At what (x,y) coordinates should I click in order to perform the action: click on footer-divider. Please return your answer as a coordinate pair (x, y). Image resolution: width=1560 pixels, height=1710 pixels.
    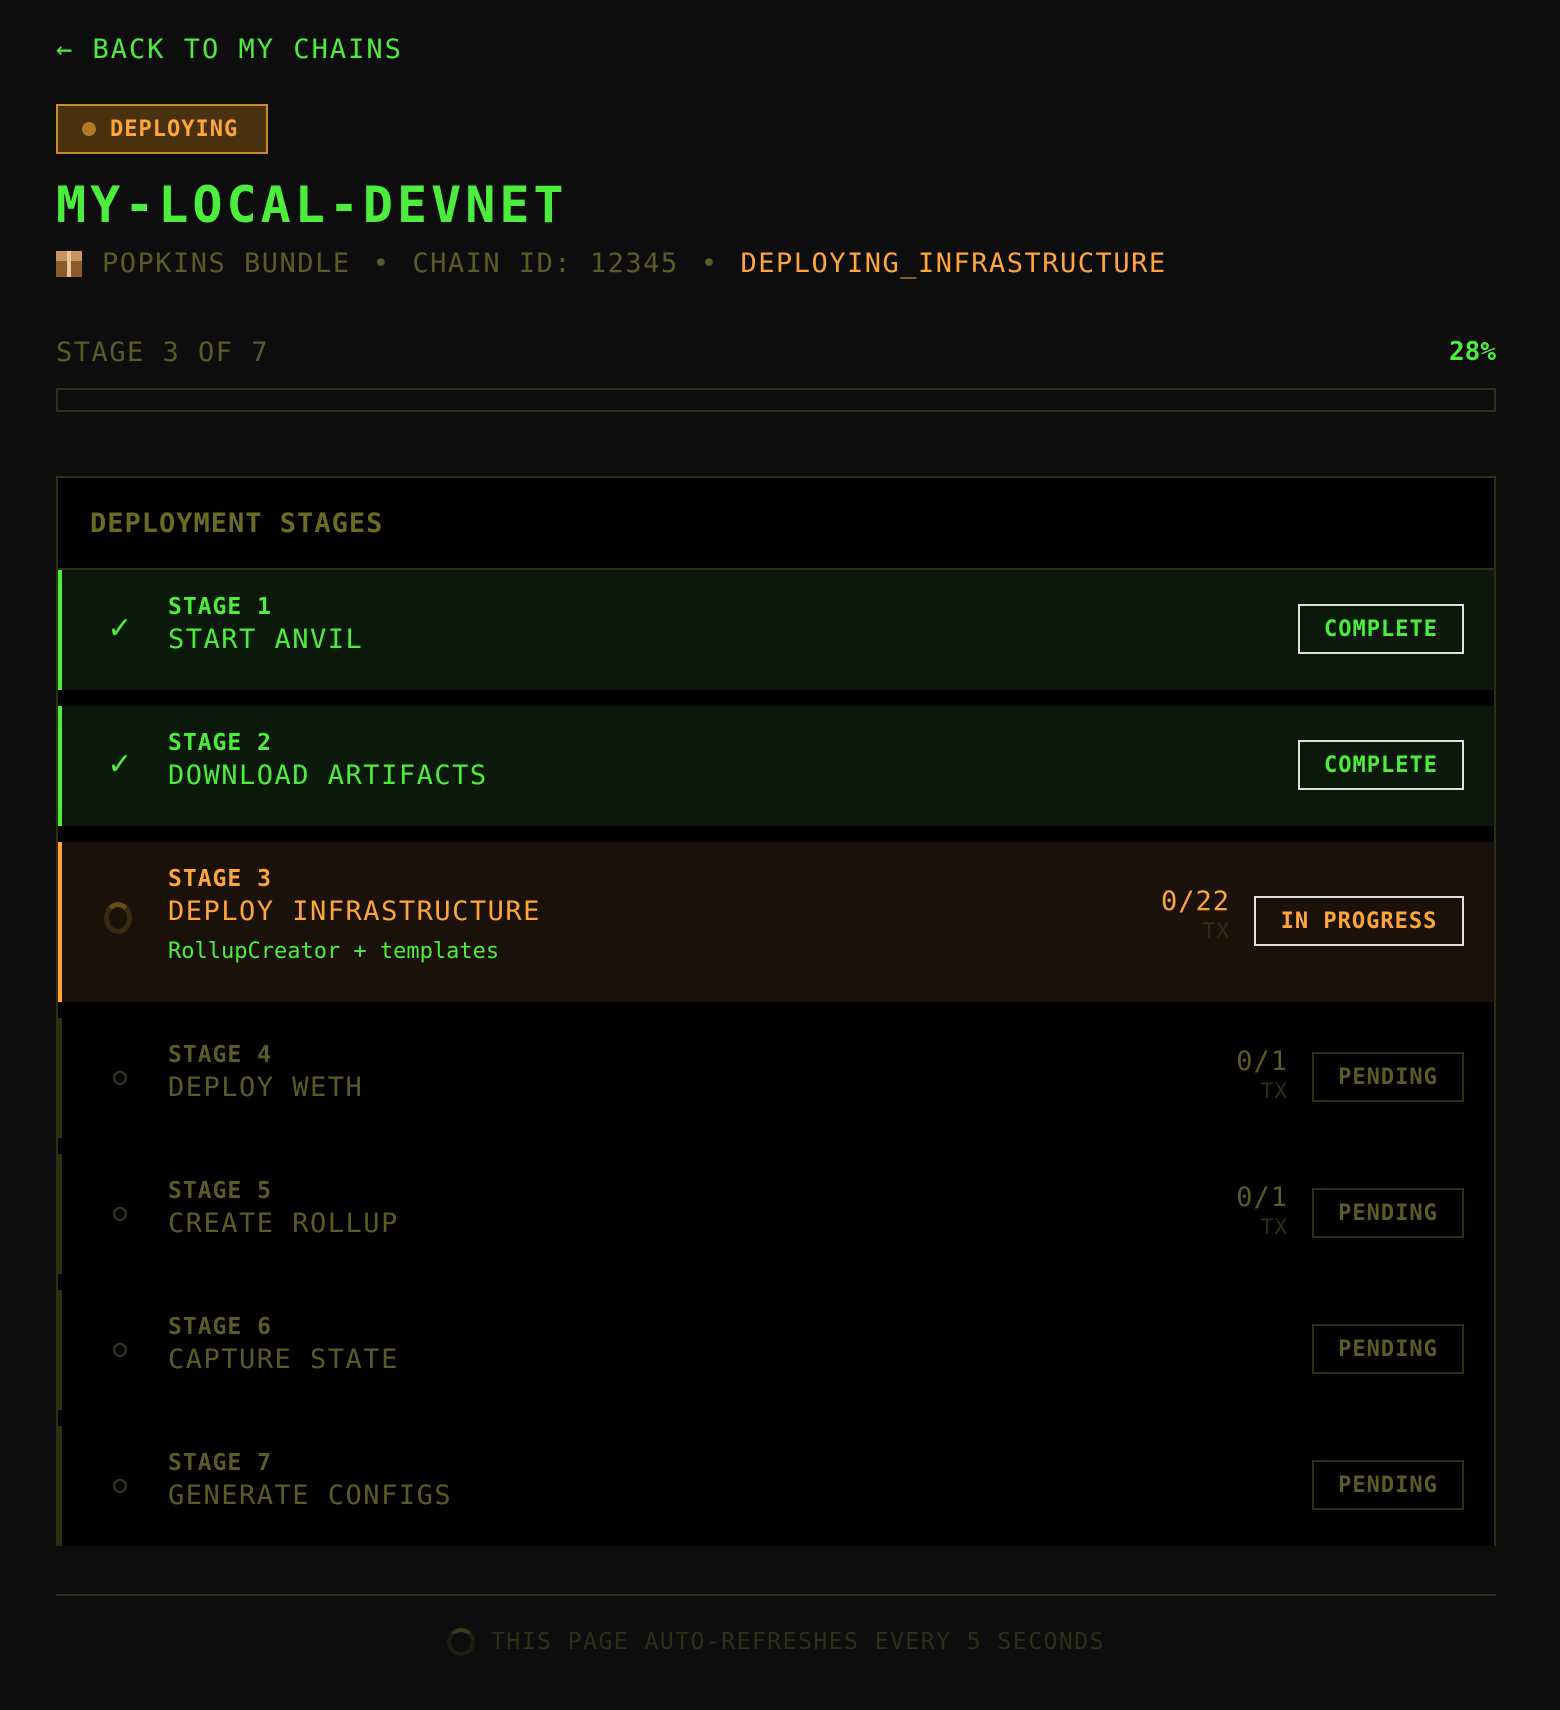
    Looking at the image, I should click on (776, 1595).